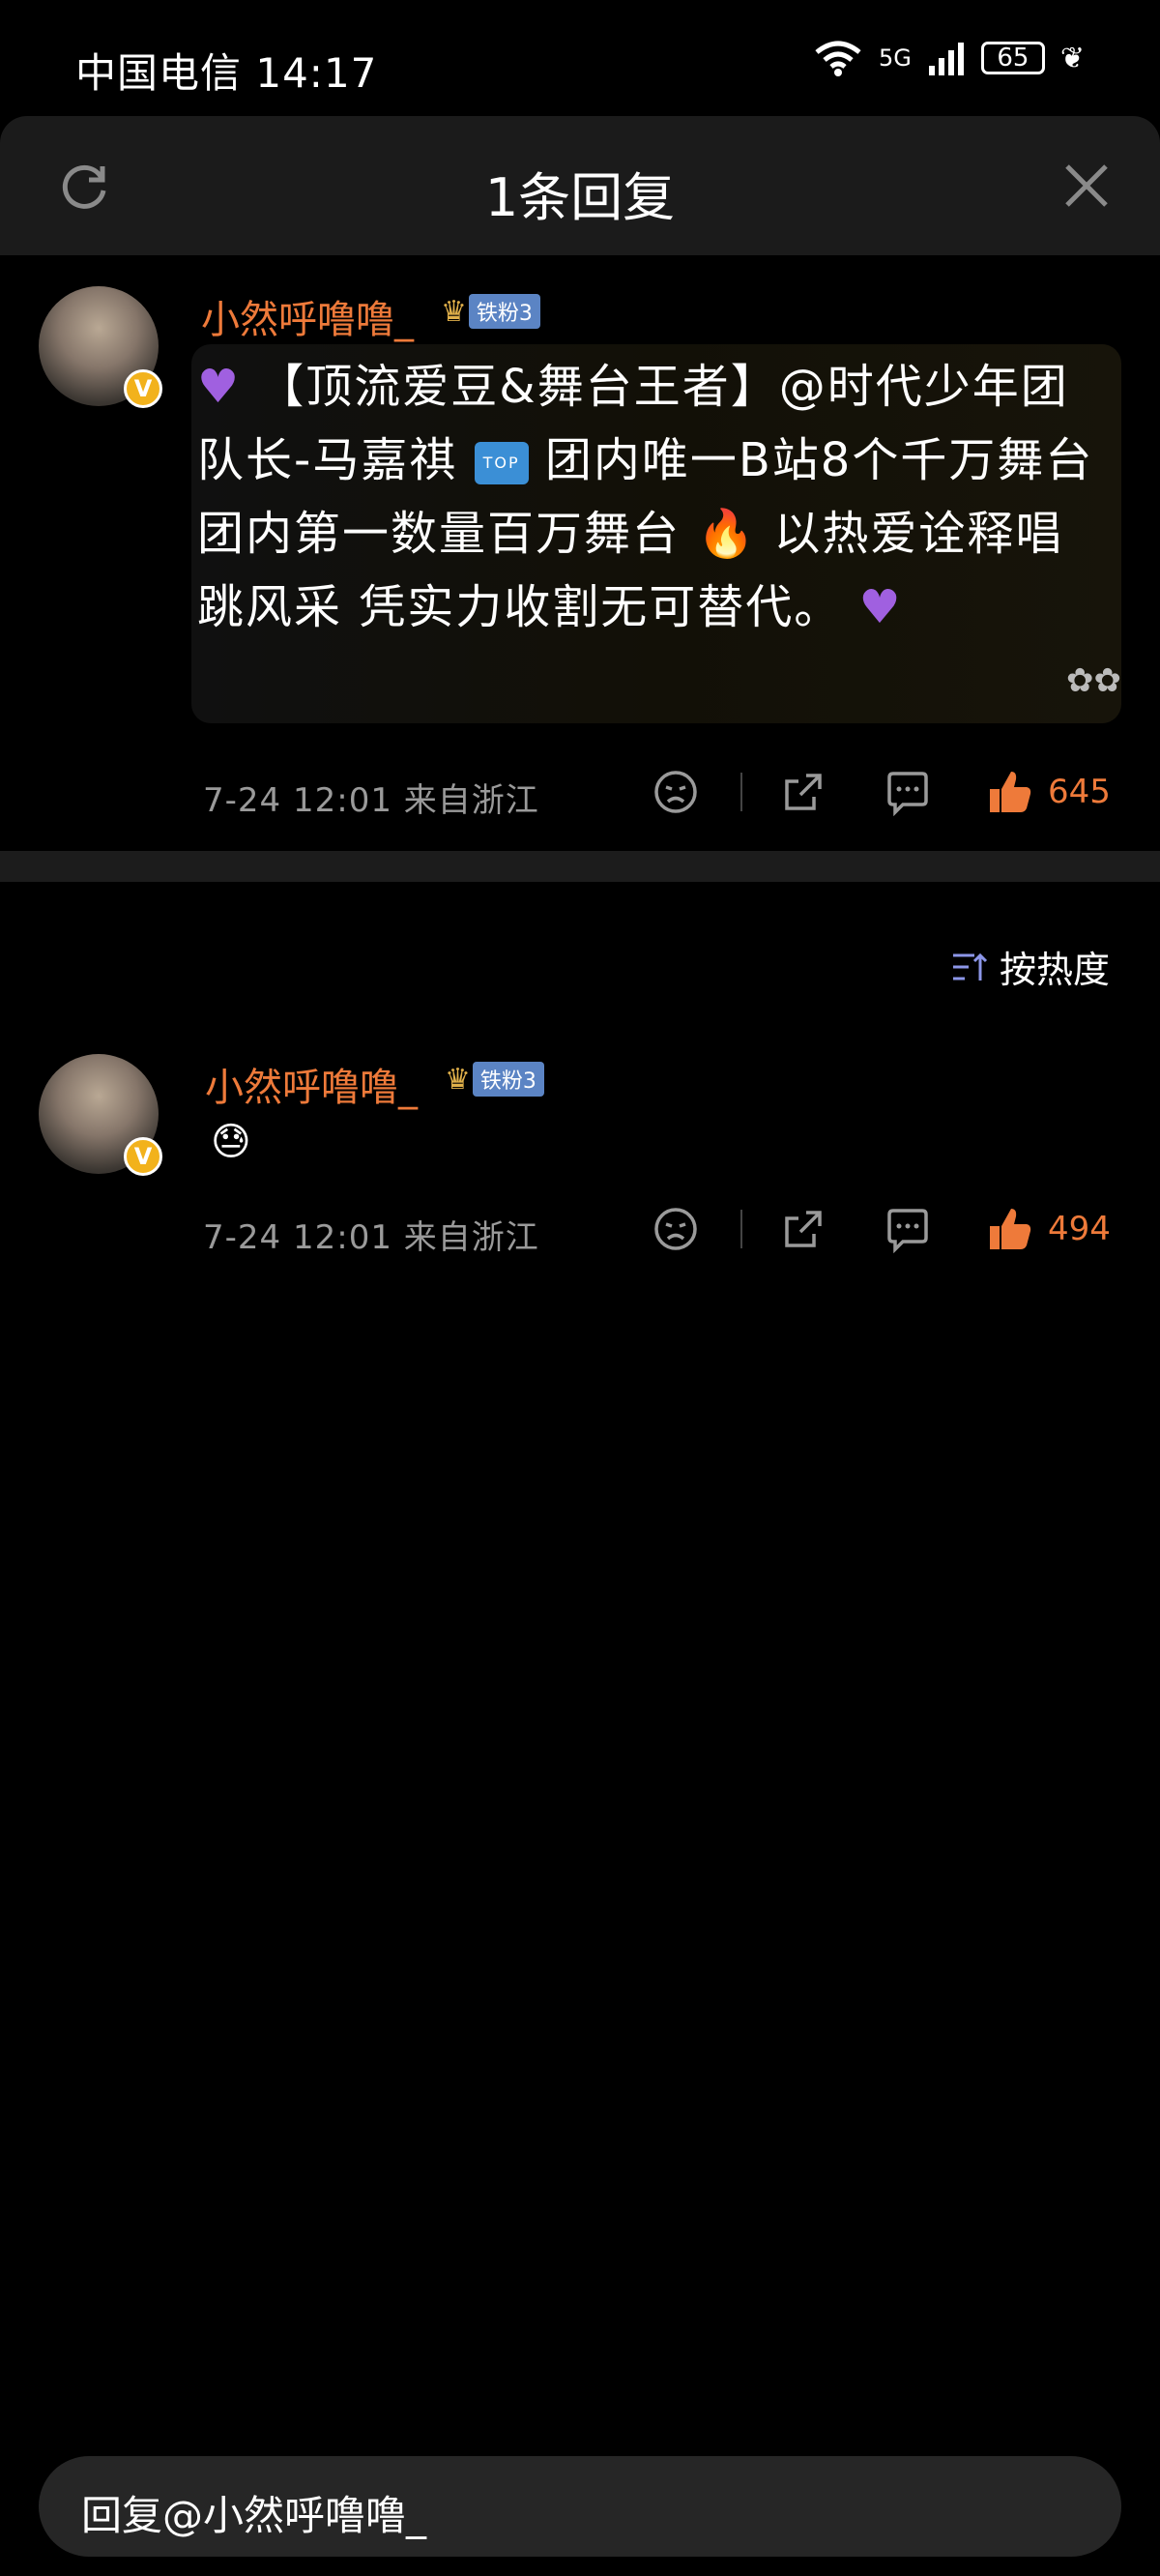 The height and width of the screenshot is (2576, 1160). I want to click on signal-icon, so click(946, 59).